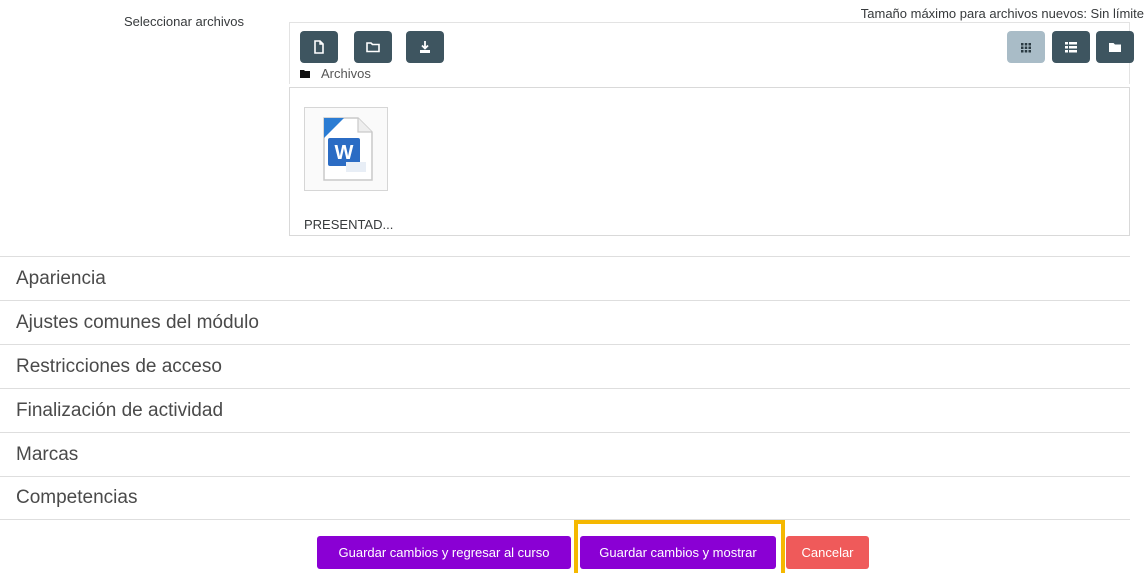  I want to click on download-icon, so click(425, 47).